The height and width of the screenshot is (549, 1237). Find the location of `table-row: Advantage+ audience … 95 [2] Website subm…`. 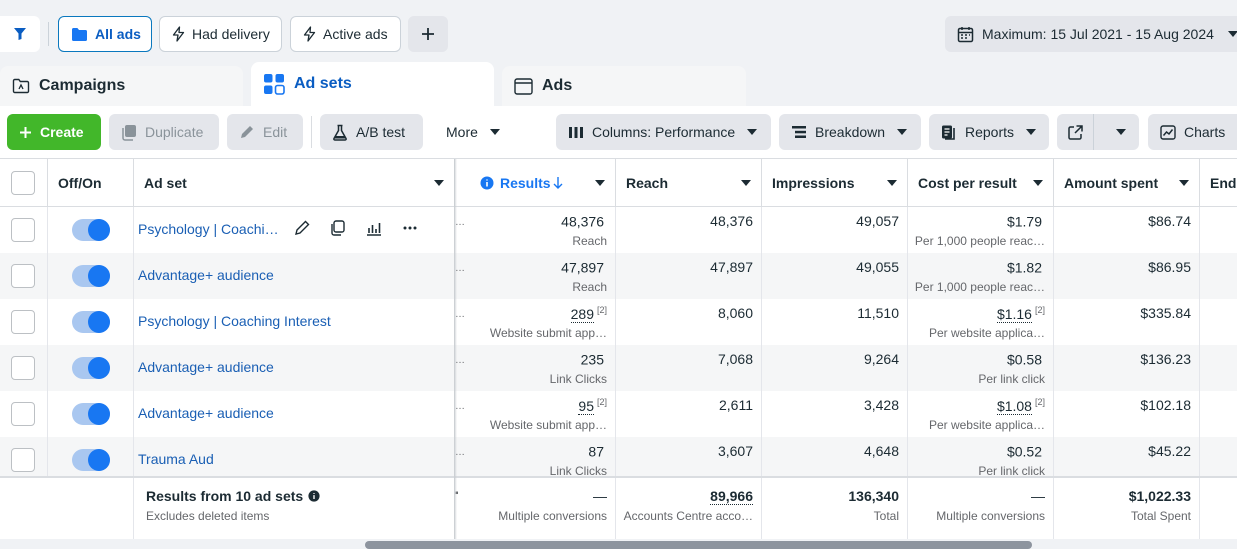

table-row: Advantage+ audience … 95 [2] Website subm… is located at coordinates (618, 414).